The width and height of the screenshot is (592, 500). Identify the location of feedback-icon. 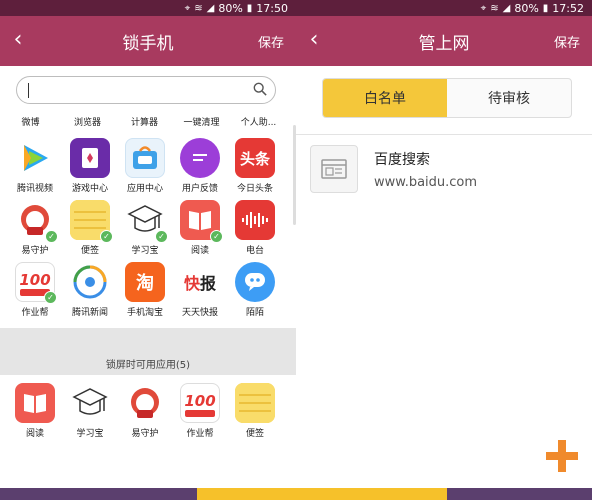
(200, 158).